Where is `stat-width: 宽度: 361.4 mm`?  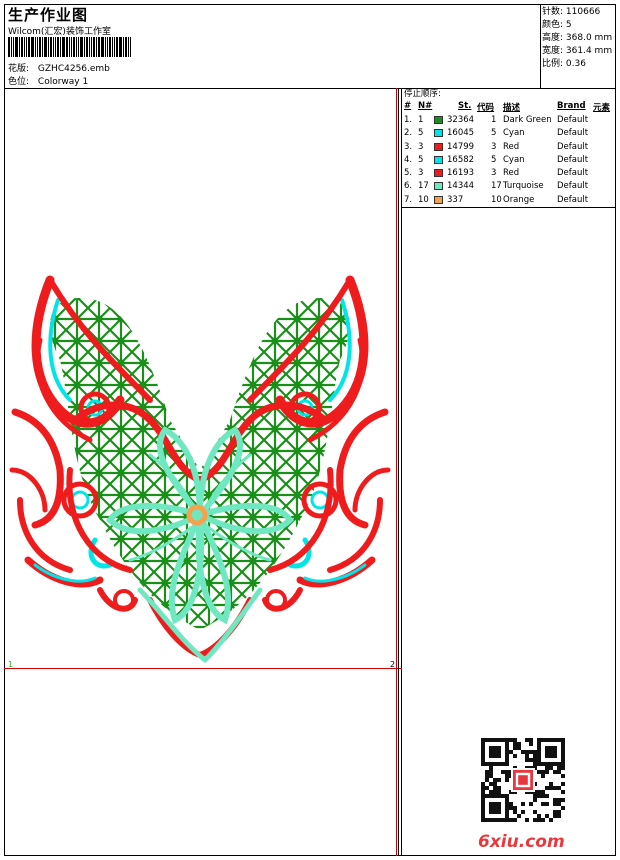
stat-width: 宽度: 361.4 mm is located at coordinates (577, 51).